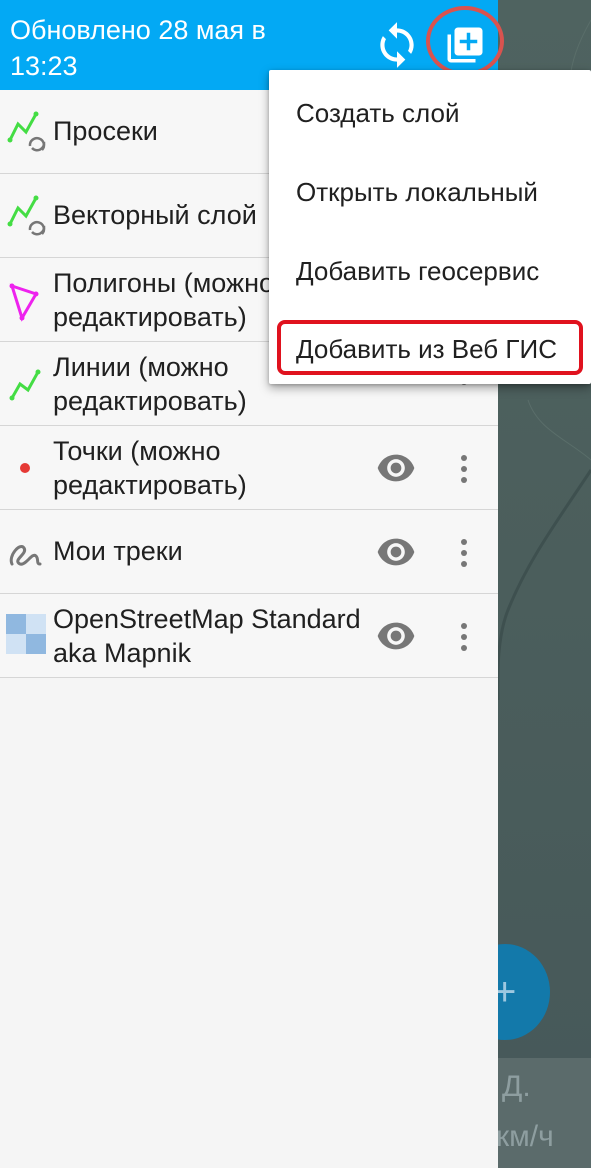  I want to click on point-icon, so click(28, 470).